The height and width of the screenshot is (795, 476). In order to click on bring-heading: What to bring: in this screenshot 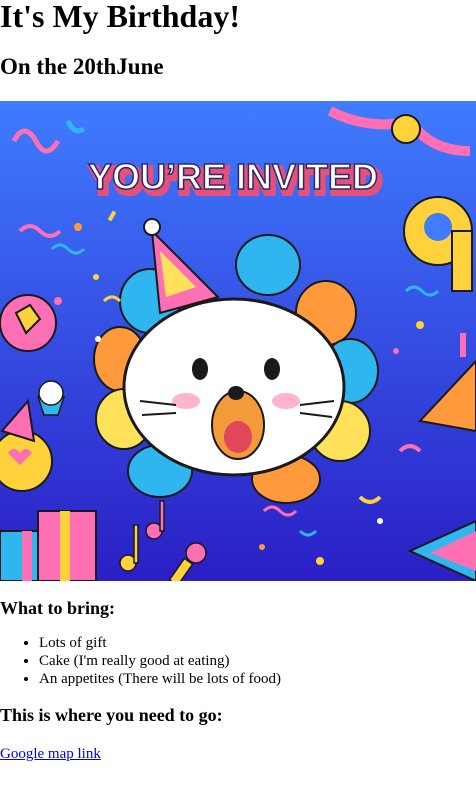, I will do `click(58, 608)`.